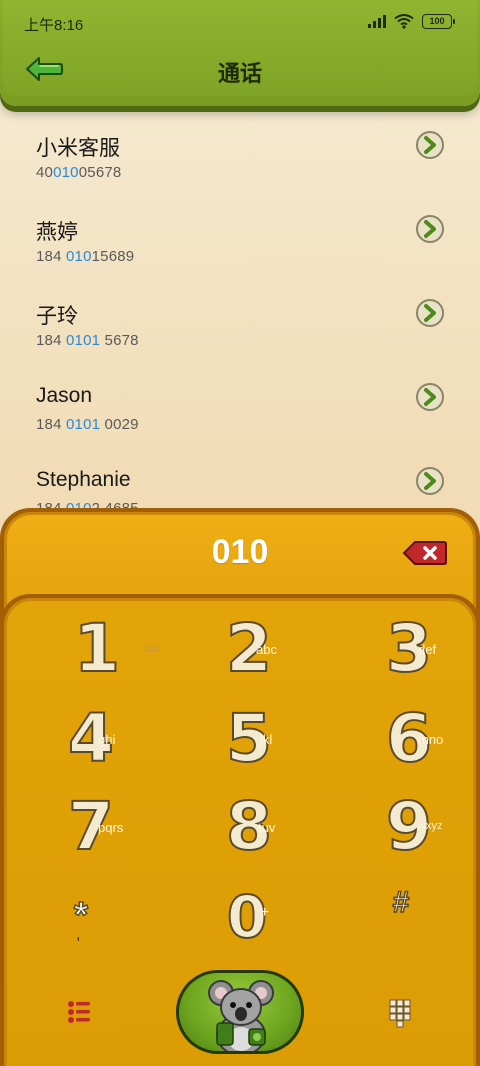  I want to click on key-4: 4 ghi, so click(93, 742).